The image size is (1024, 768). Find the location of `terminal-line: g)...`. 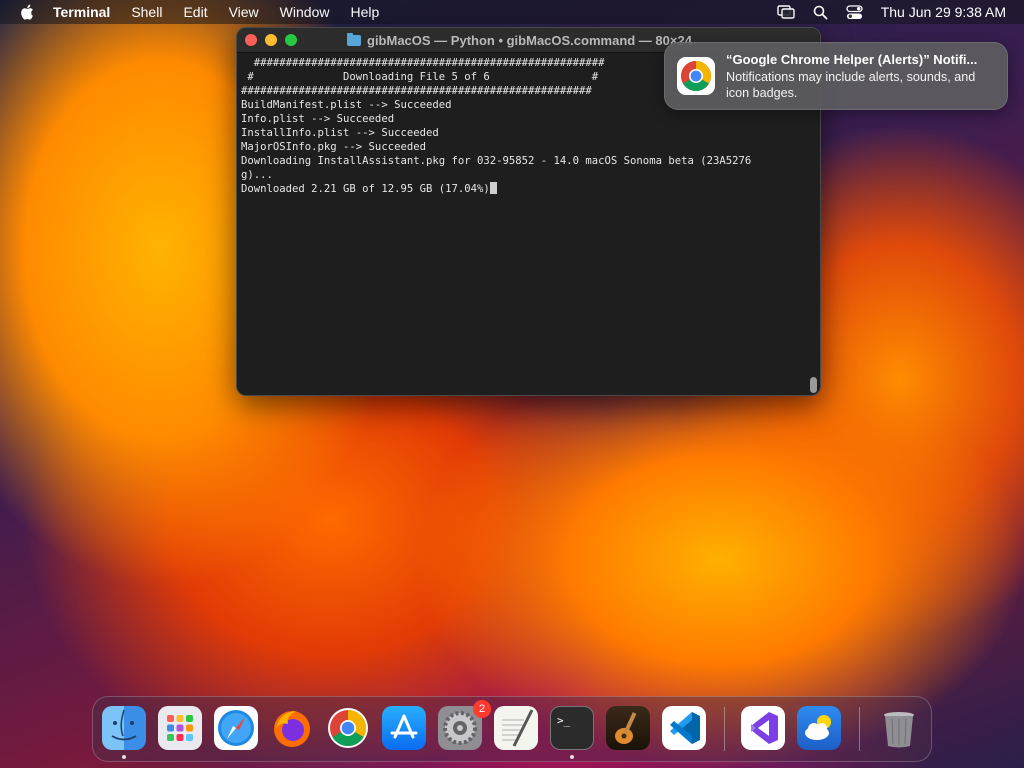

terminal-line: g)... is located at coordinates (257, 175).